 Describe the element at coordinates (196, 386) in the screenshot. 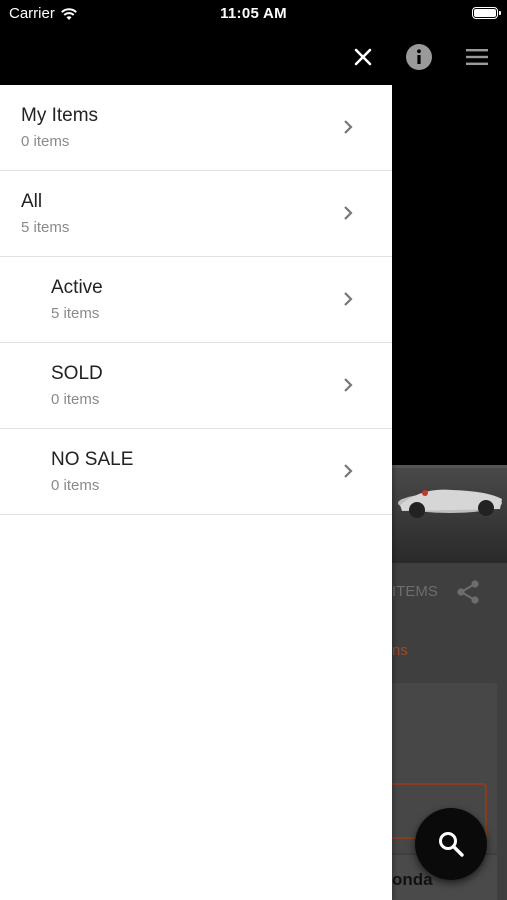

I see `drawer-item-sold: SOLD 0 items` at that location.